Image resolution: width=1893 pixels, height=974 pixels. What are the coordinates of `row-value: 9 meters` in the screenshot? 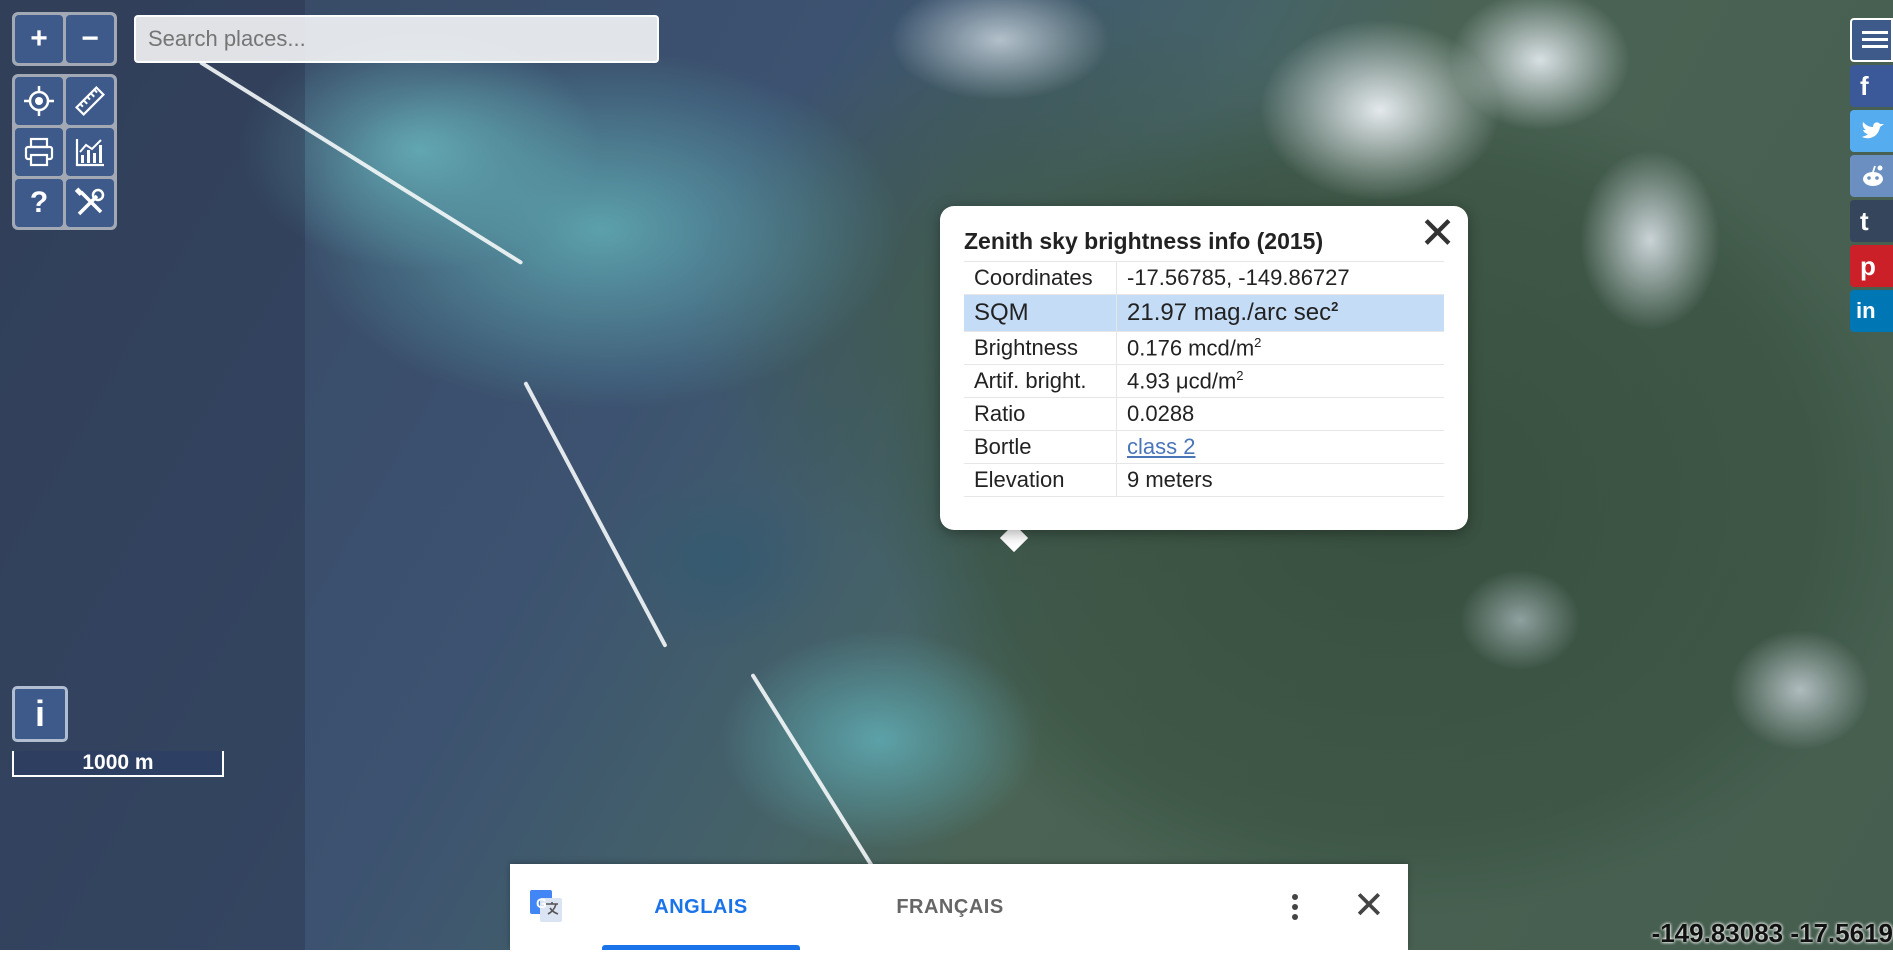 It's located at (1280, 480).